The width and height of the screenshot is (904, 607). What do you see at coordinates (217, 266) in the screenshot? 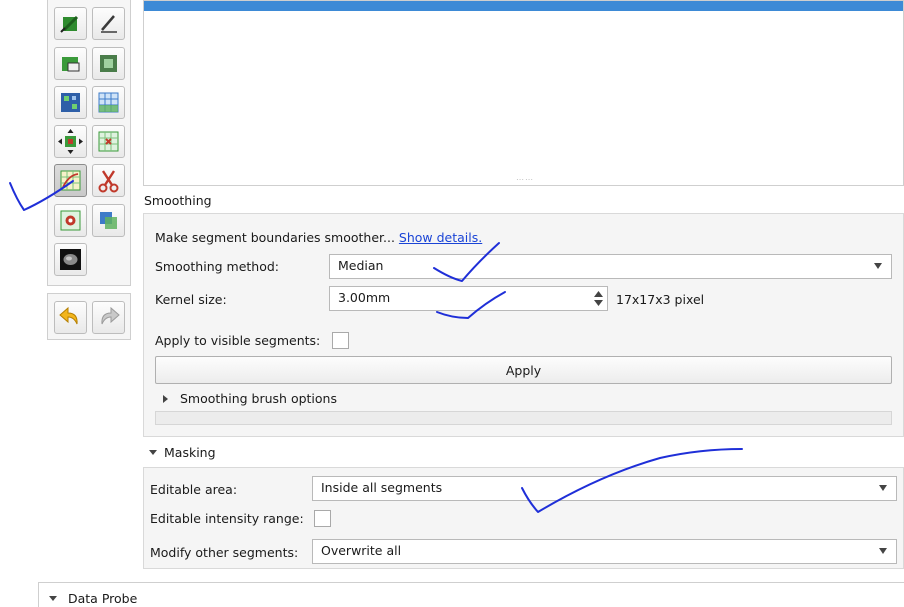
I see `smoothing-method-label: Smoothing method:` at bounding box center [217, 266].